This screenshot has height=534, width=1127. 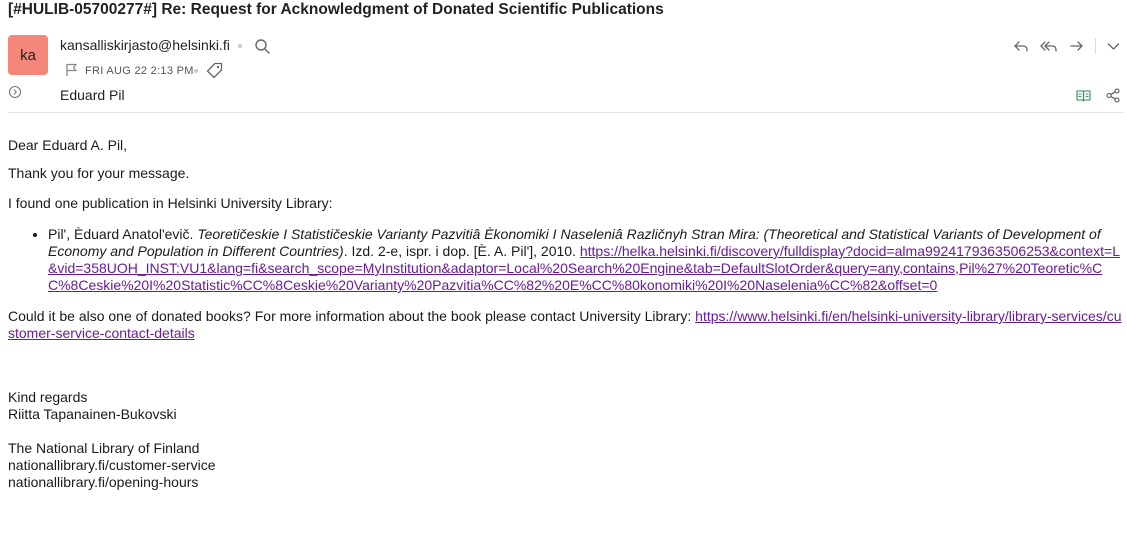 What do you see at coordinates (15, 92) in the screenshot?
I see `expand-details-icon` at bounding box center [15, 92].